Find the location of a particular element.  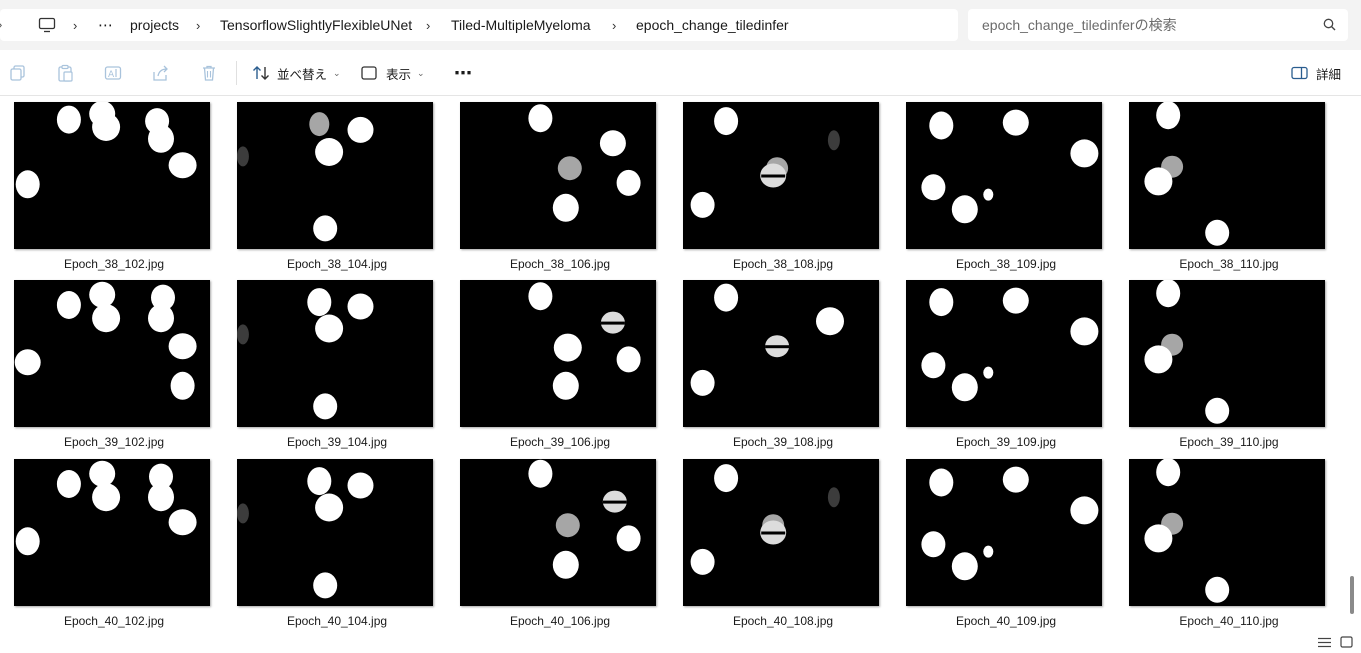

file-item: Epoch_40_104.jpg is located at coordinates (337, 547).